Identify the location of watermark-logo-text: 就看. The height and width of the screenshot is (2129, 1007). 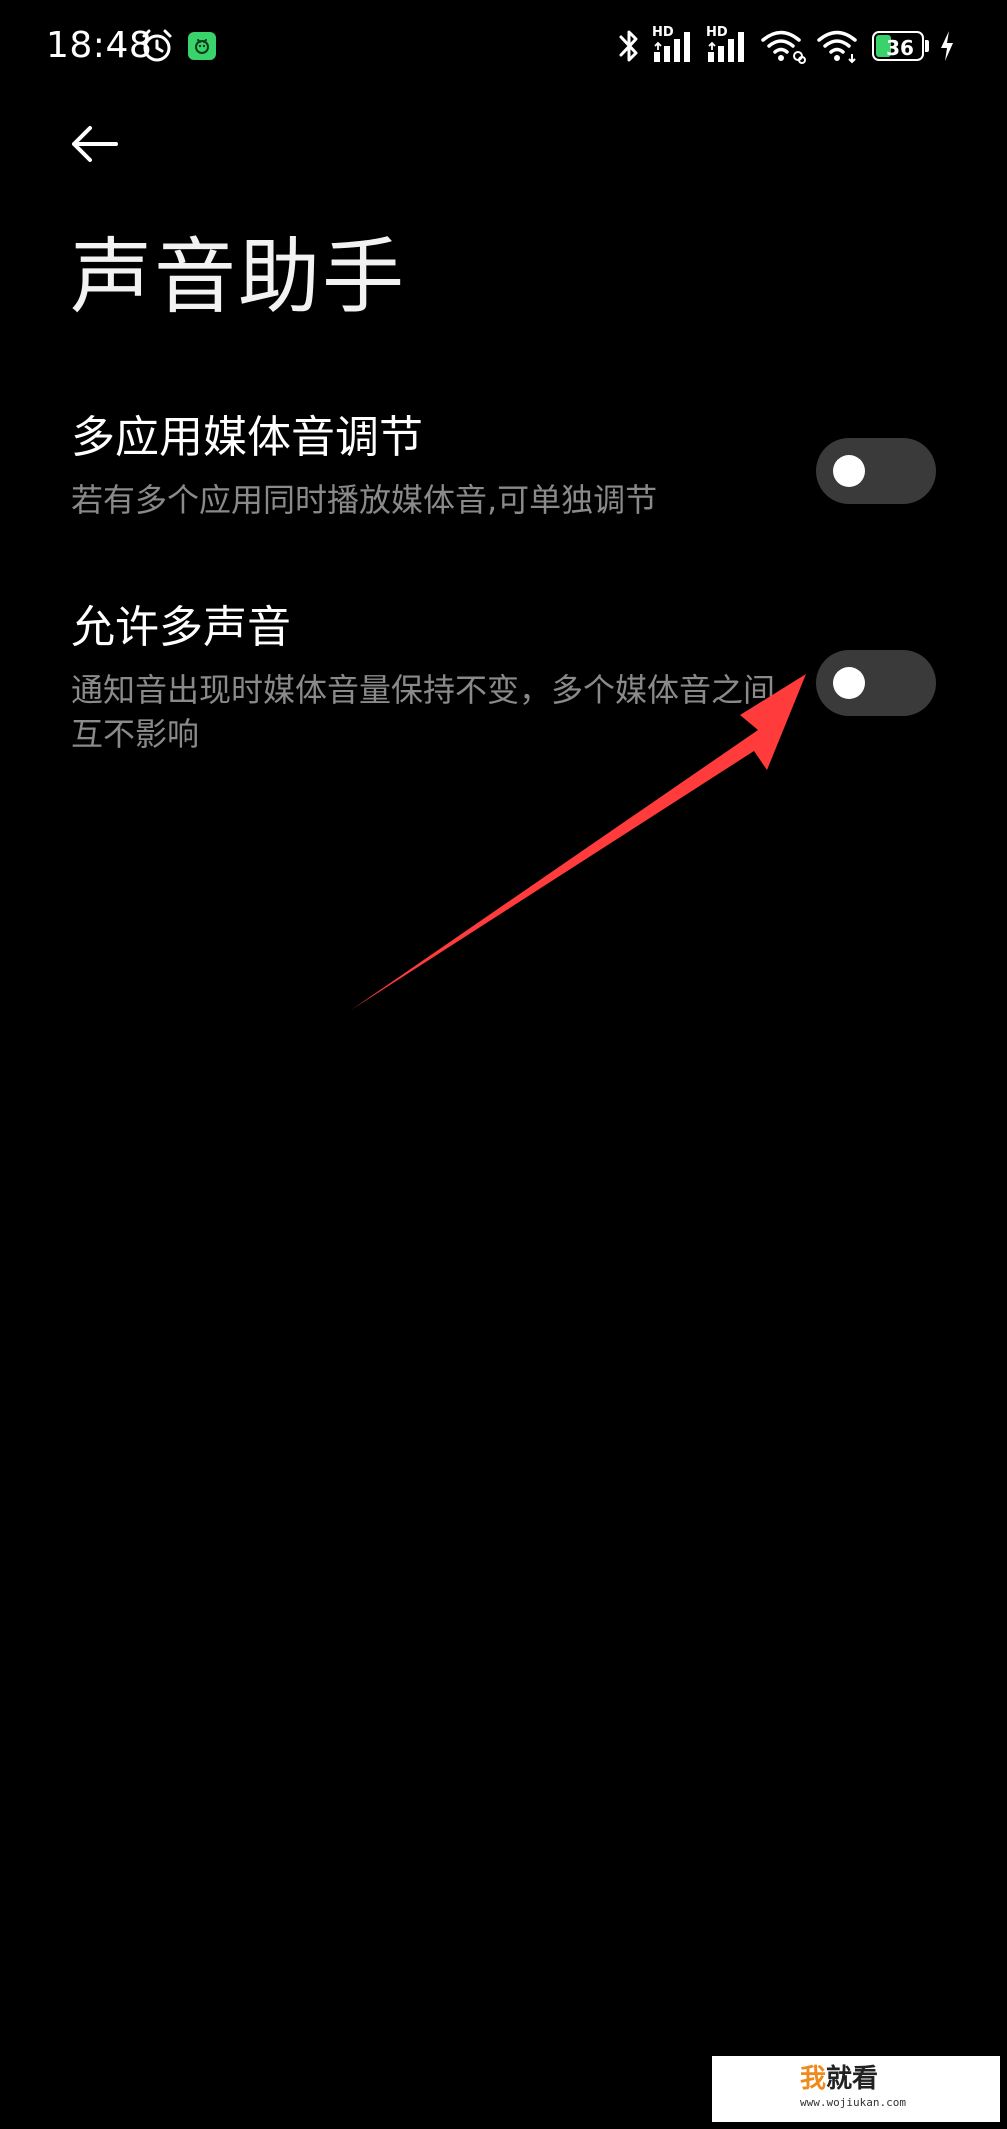
(852, 2079).